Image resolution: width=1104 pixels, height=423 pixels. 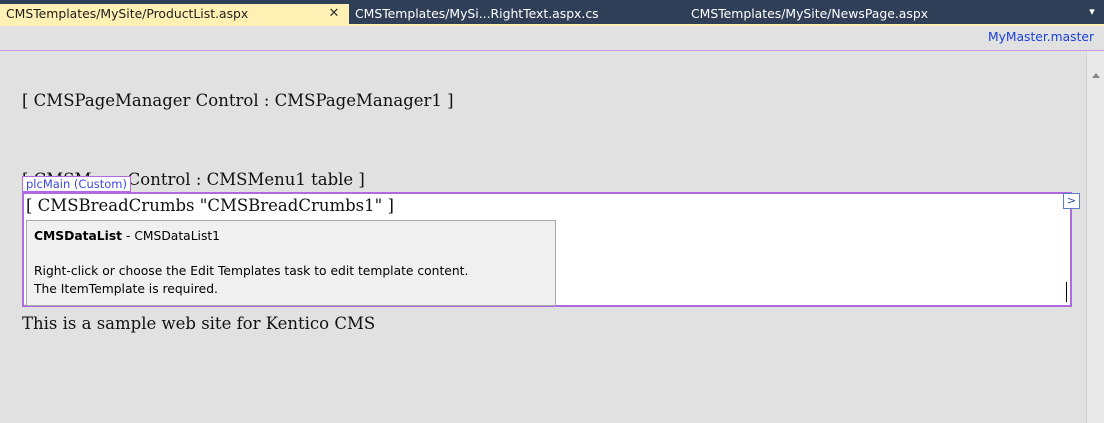 What do you see at coordinates (4, 237) in the screenshot?
I see `left-margin` at bounding box center [4, 237].